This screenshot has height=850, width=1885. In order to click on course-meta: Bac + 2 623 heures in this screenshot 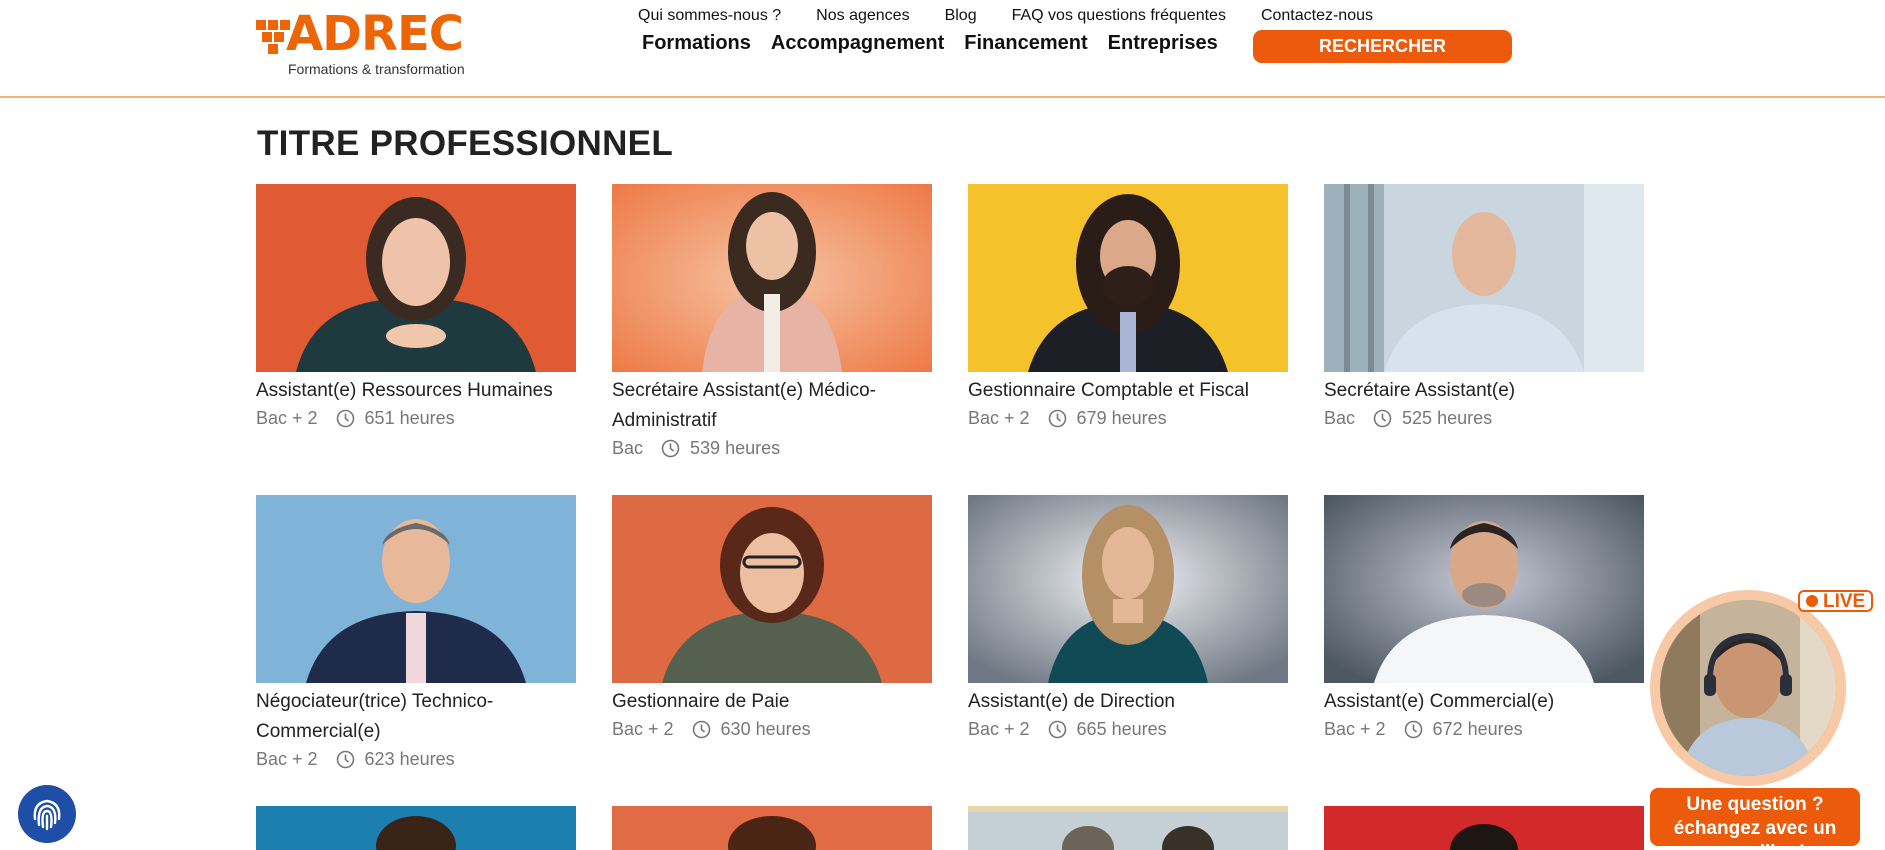, I will do `click(416, 759)`.